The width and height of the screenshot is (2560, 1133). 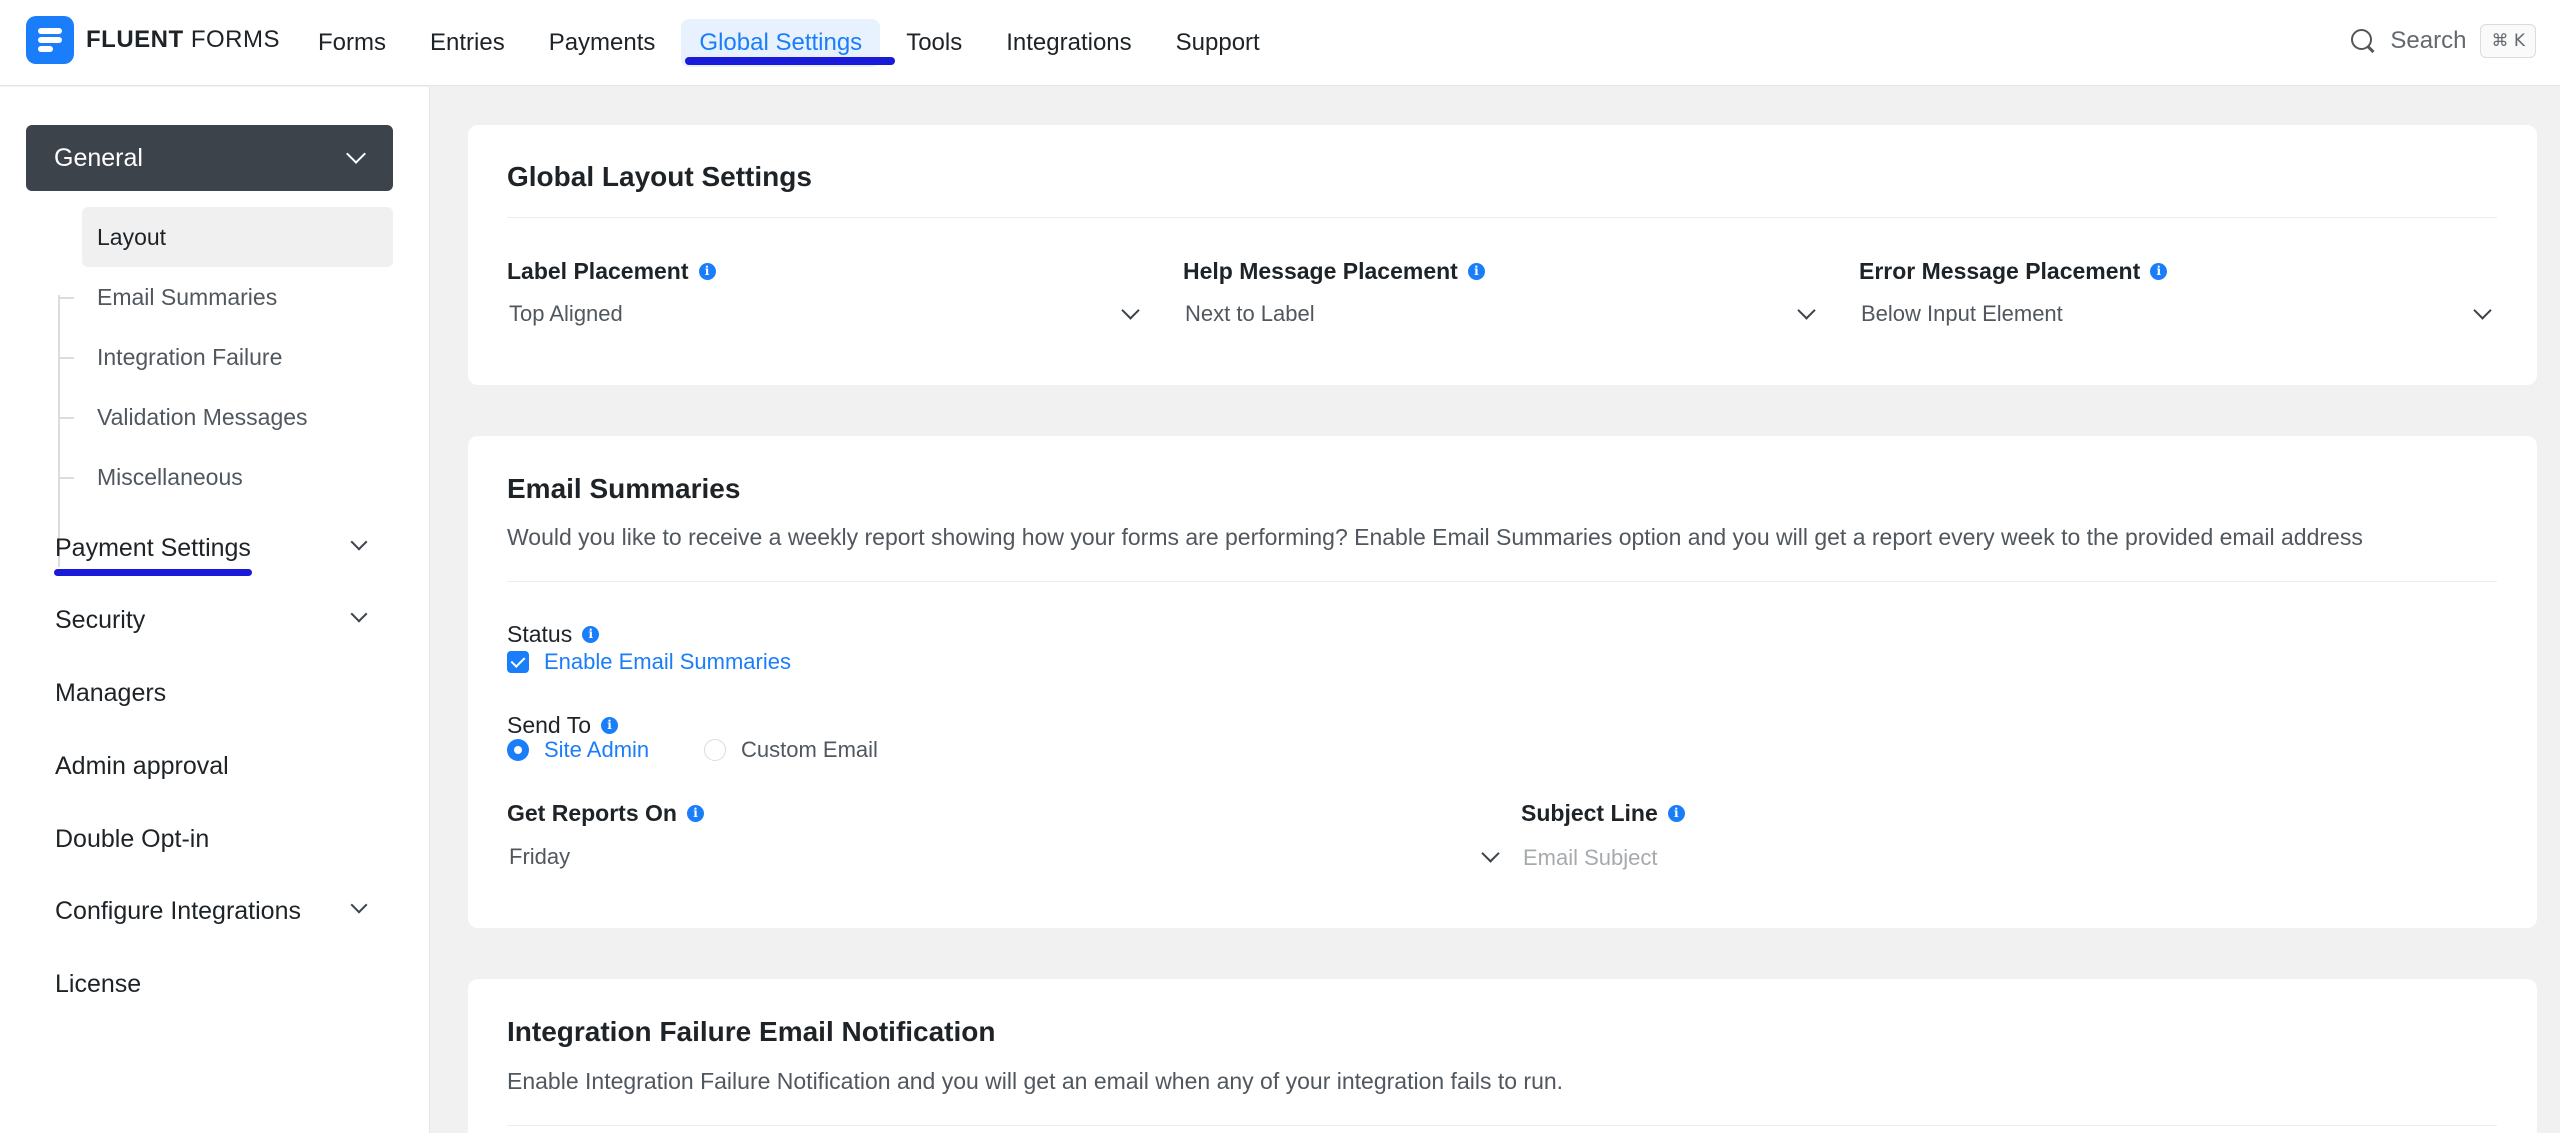 I want to click on send-to-label: Send To, so click(x=562, y=725).